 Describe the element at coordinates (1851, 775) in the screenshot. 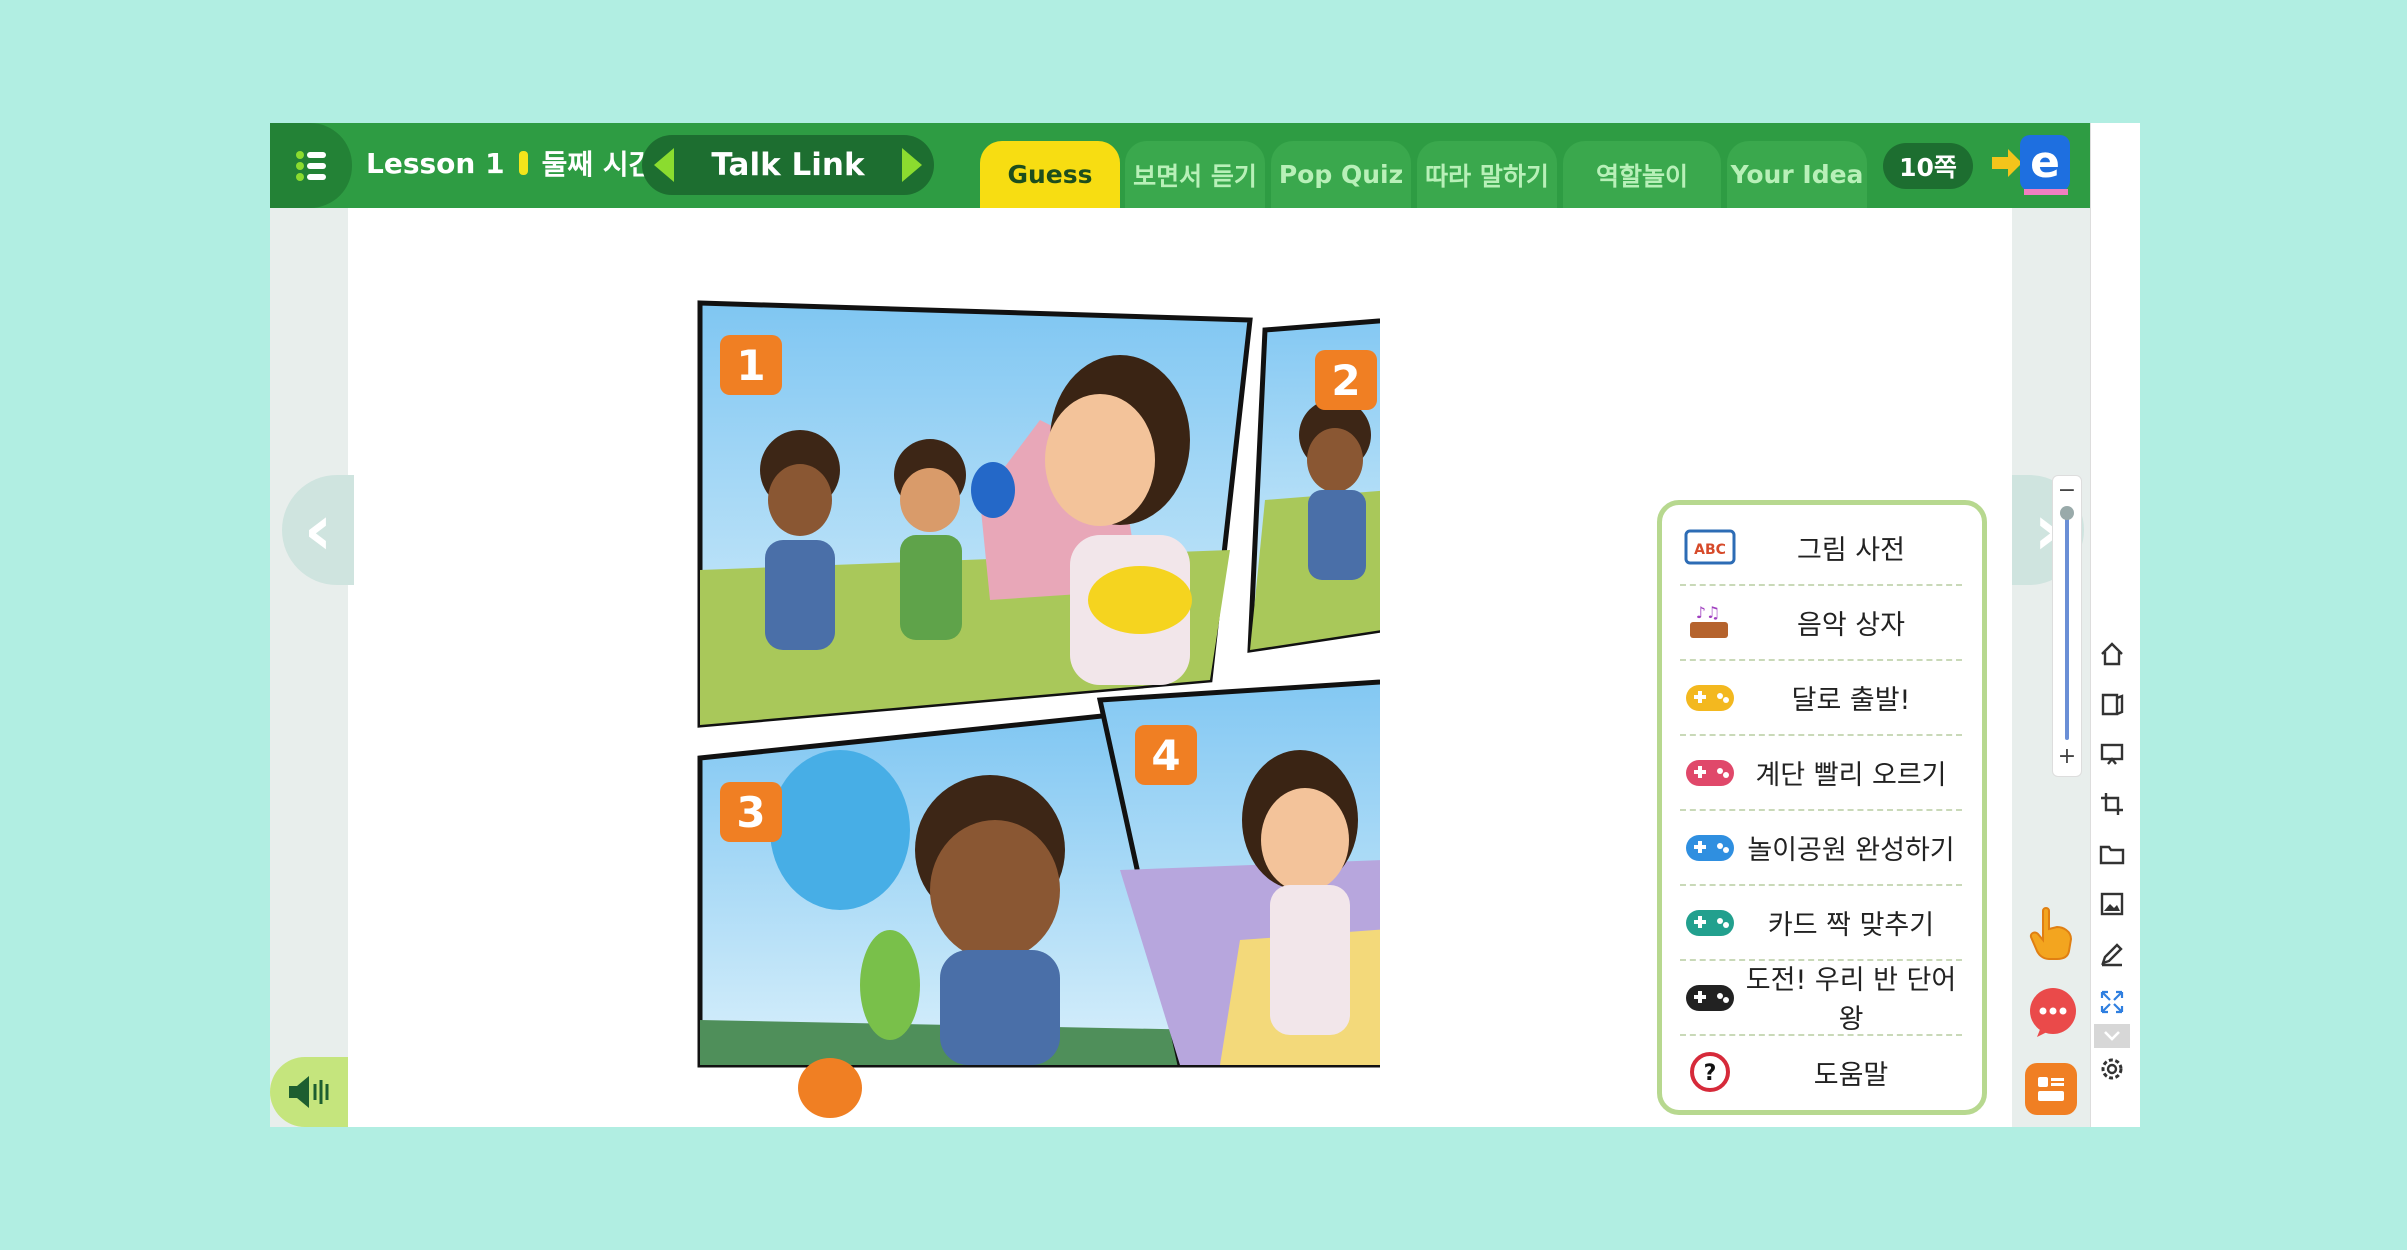

I see `menu-item-label: 계단 빨리 오르기` at that location.